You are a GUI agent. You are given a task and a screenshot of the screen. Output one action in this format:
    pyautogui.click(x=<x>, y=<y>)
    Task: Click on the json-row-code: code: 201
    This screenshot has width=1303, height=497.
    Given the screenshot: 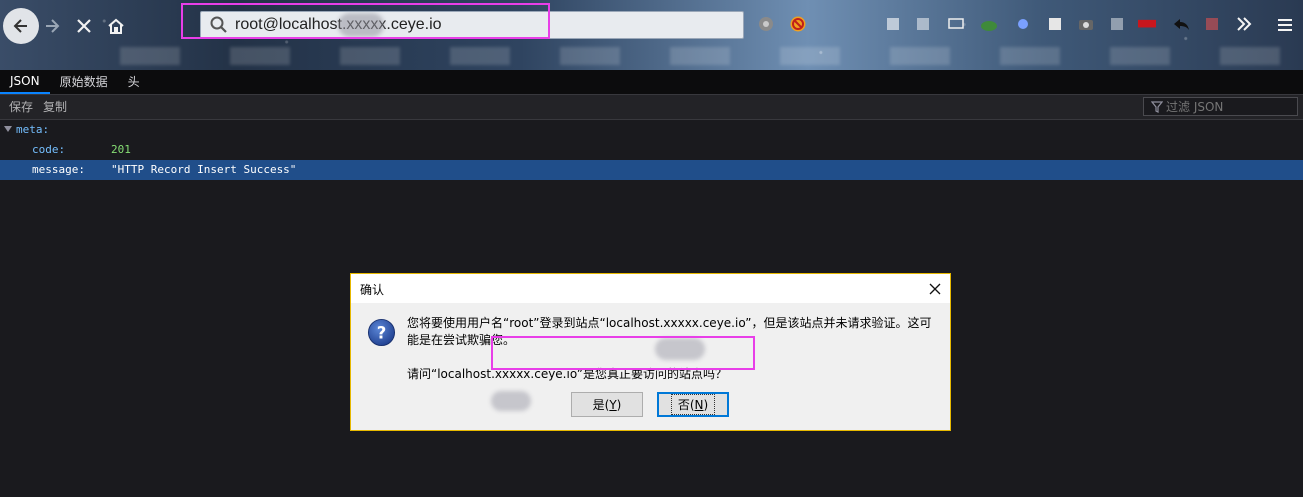 What is the action you would take?
    pyautogui.click(x=651, y=150)
    